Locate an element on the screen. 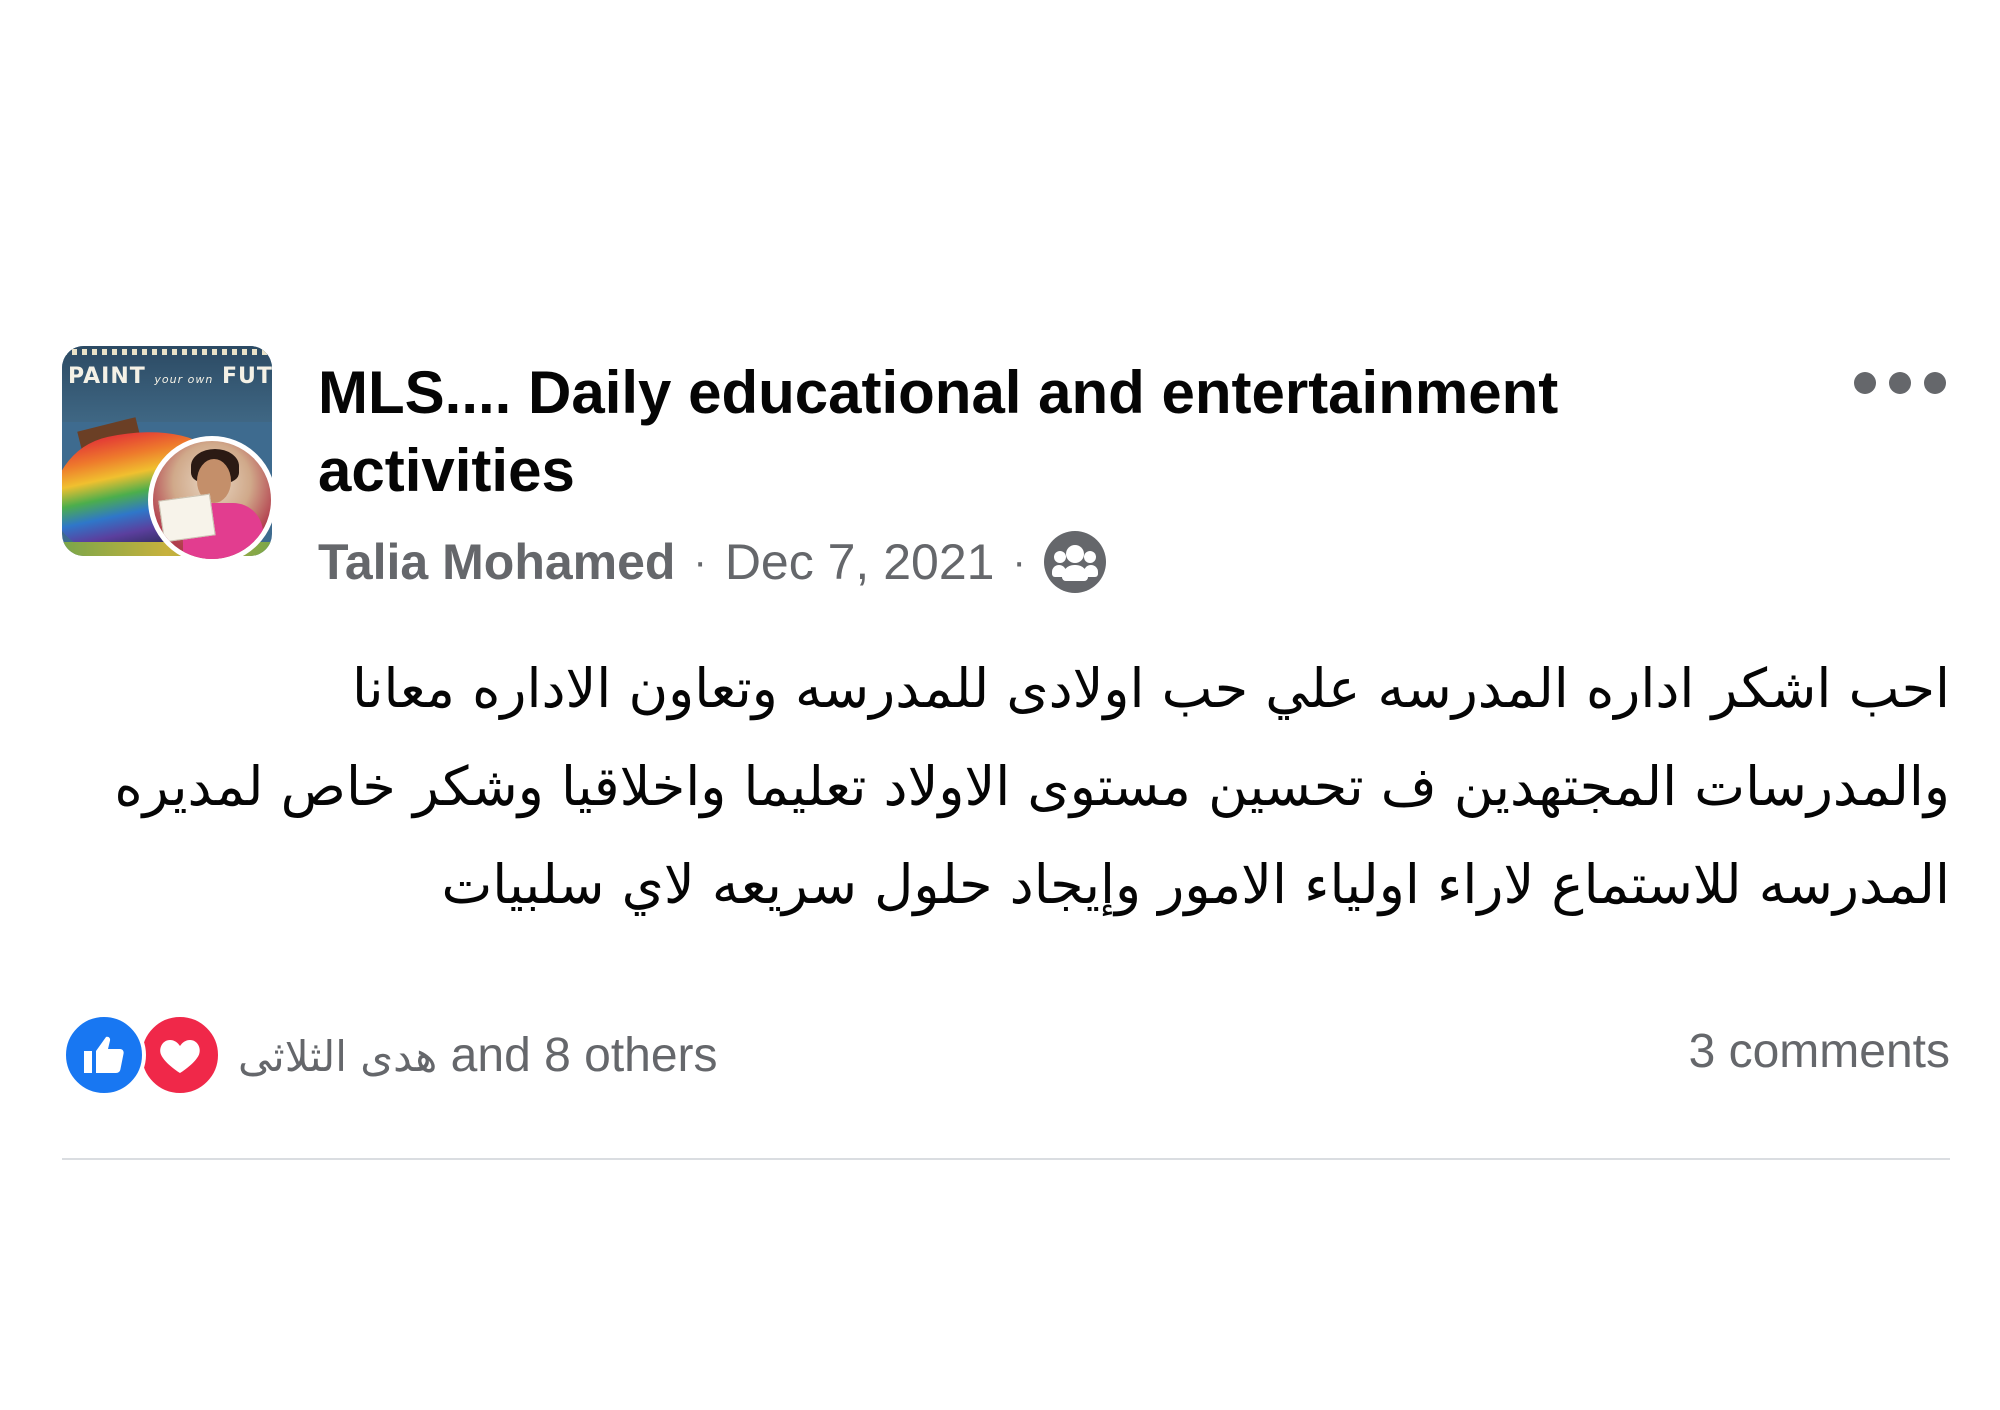  group-avatar-border is located at coordinates (167, 352).